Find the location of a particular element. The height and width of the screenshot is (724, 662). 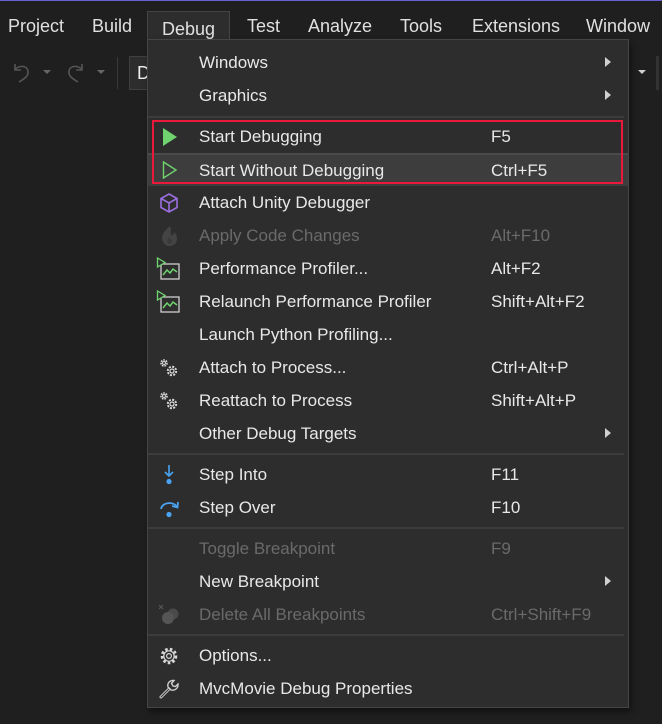

window-accent-line is located at coordinates (331, 0).